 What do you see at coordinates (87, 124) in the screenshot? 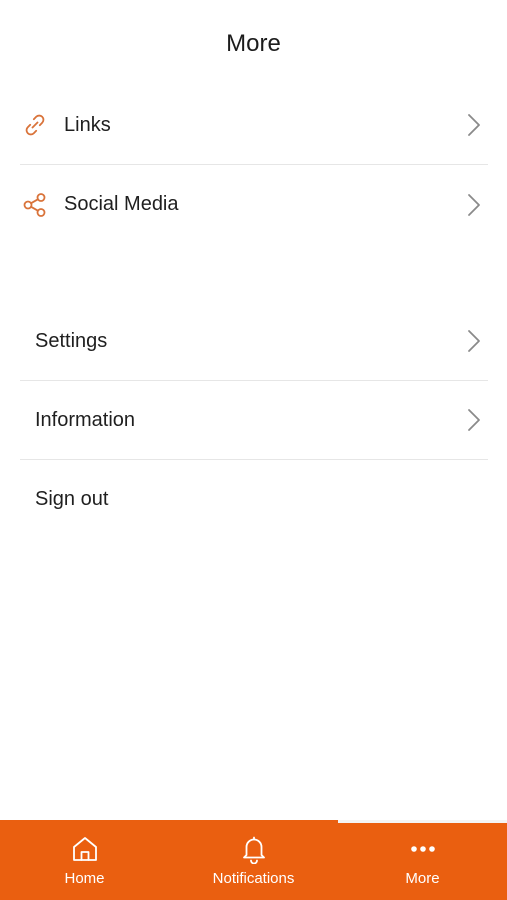
I see `menu-item-label: Links` at bounding box center [87, 124].